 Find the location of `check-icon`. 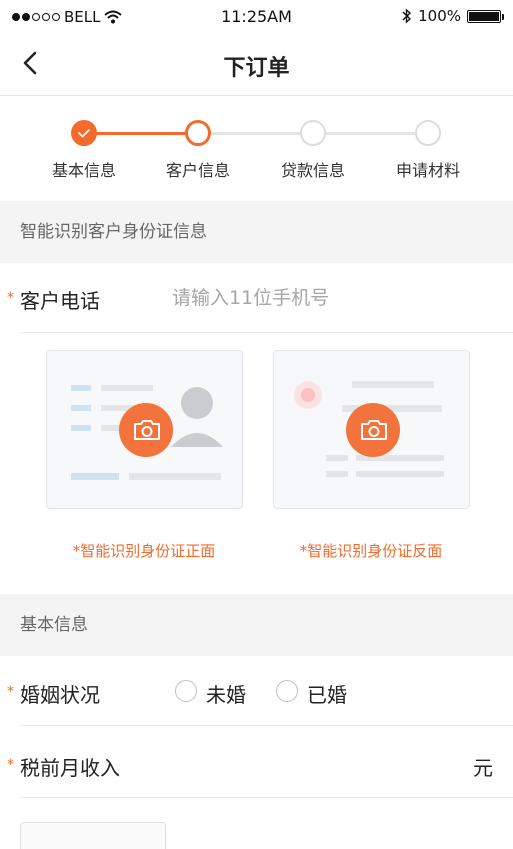

check-icon is located at coordinates (84, 133).